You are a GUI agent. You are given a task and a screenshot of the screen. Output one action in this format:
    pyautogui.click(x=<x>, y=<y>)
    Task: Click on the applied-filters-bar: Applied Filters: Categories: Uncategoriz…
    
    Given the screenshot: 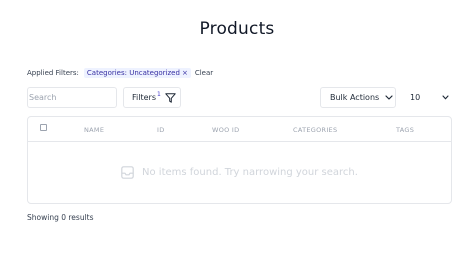 What is the action you would take?
    pyautogui.click(x=120, y=73)
    